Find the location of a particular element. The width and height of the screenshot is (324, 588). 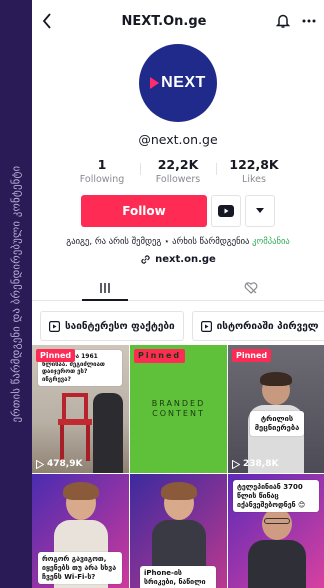

side-caption-text: ერთის წარმდგენი და ბრენდირებული კონტენტი is located at coordinates (16, 294).